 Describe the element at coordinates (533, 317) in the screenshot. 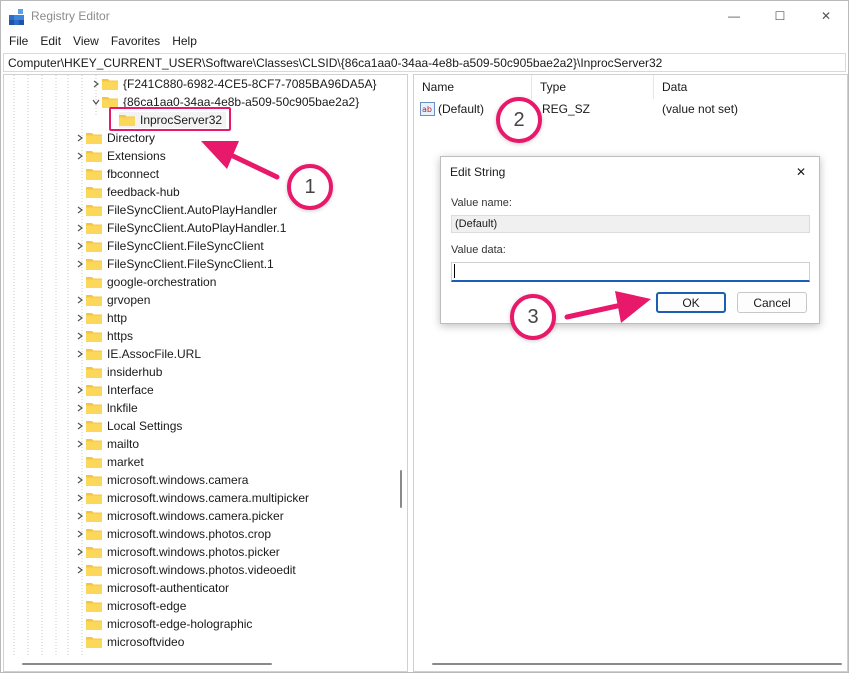

I see `annotation-step-3: 3` at that location.